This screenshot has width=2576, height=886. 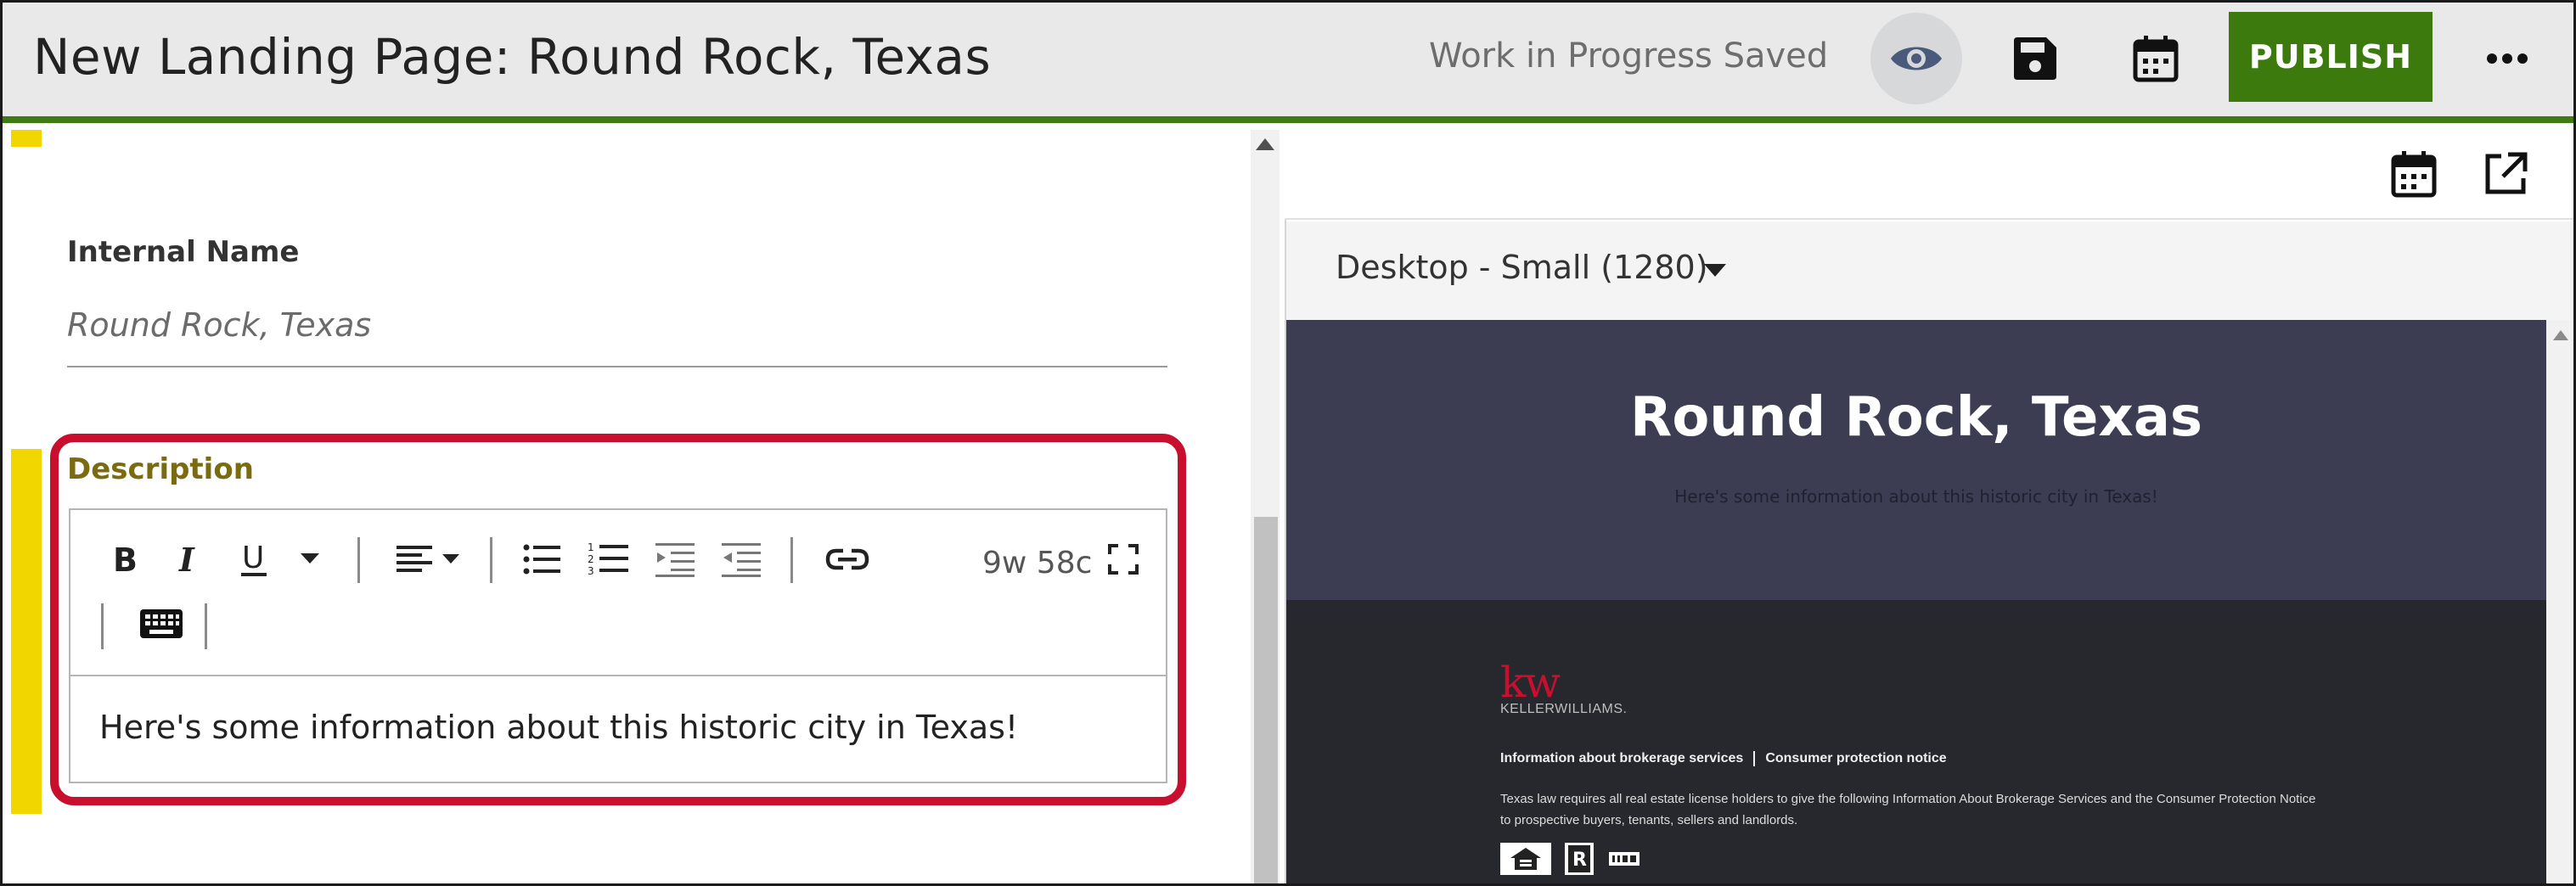 I want to click on save-icon, so click(x=2035, y=59).